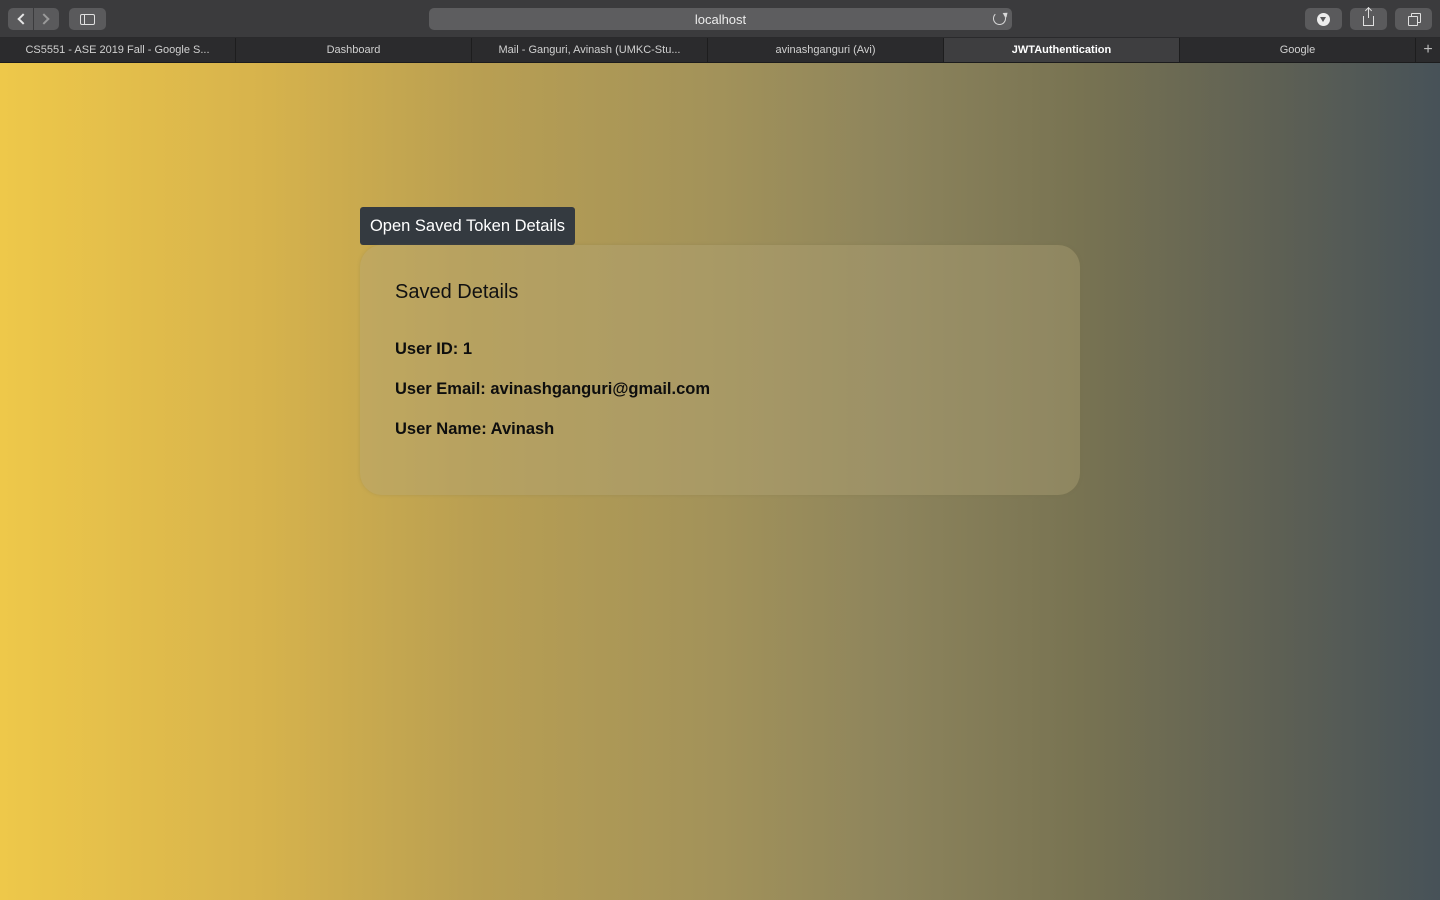 The width and height of the screenshot is (1440, 900). I want to click on share-button, so click(1368, 19).